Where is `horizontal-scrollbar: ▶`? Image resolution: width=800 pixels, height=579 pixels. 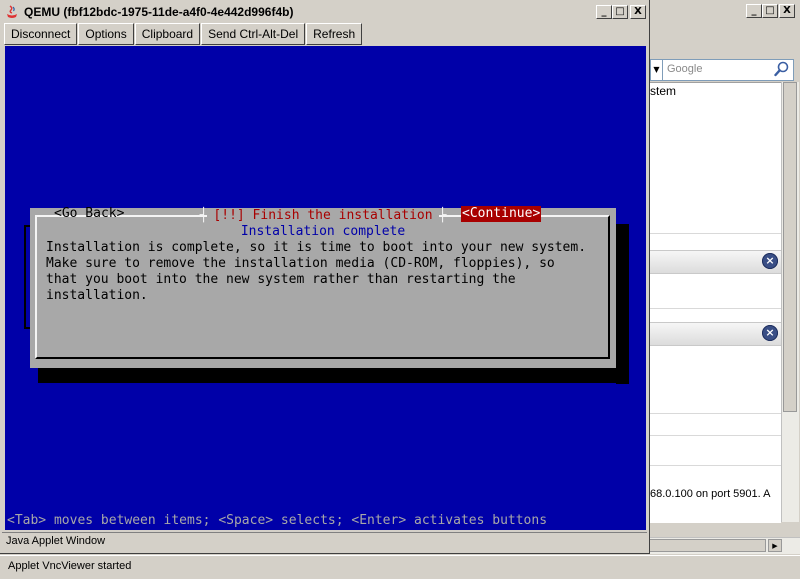 horizontal-scrollbar: ▶ is located at coordinates (724, 545).